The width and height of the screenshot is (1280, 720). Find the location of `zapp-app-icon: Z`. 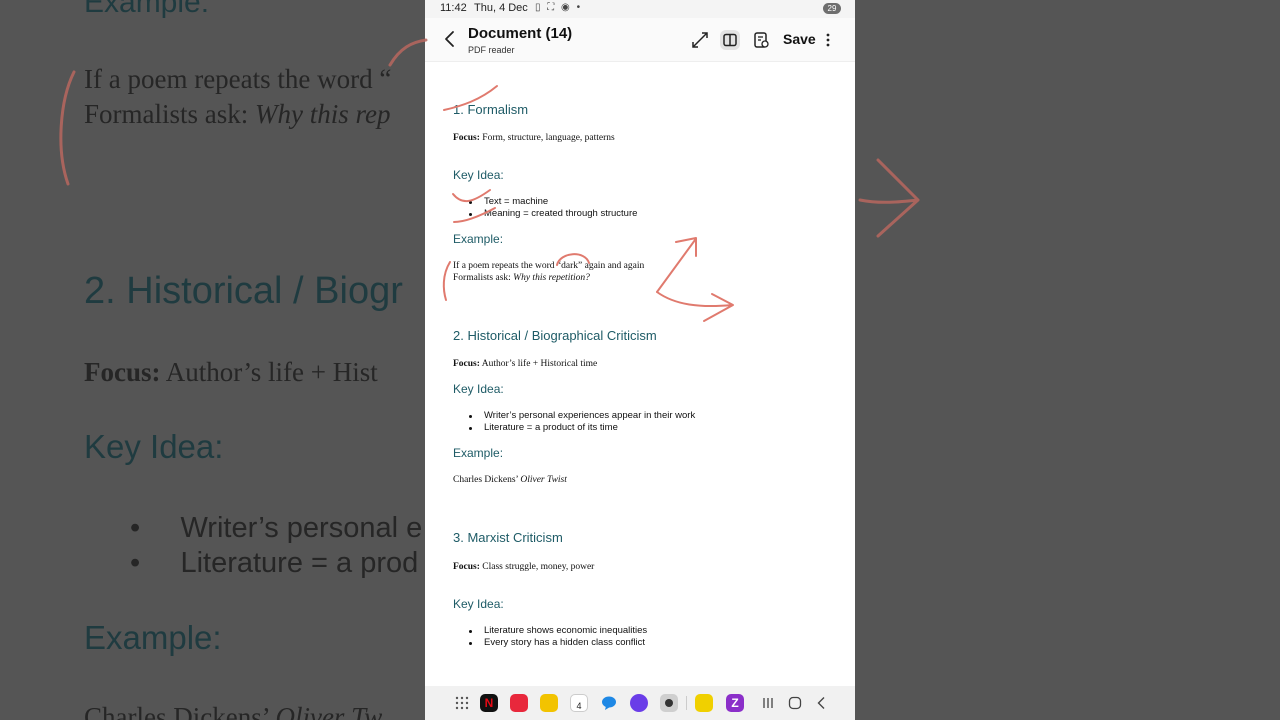

zapp-app-icon: Z is located at coordinates (735, 703).